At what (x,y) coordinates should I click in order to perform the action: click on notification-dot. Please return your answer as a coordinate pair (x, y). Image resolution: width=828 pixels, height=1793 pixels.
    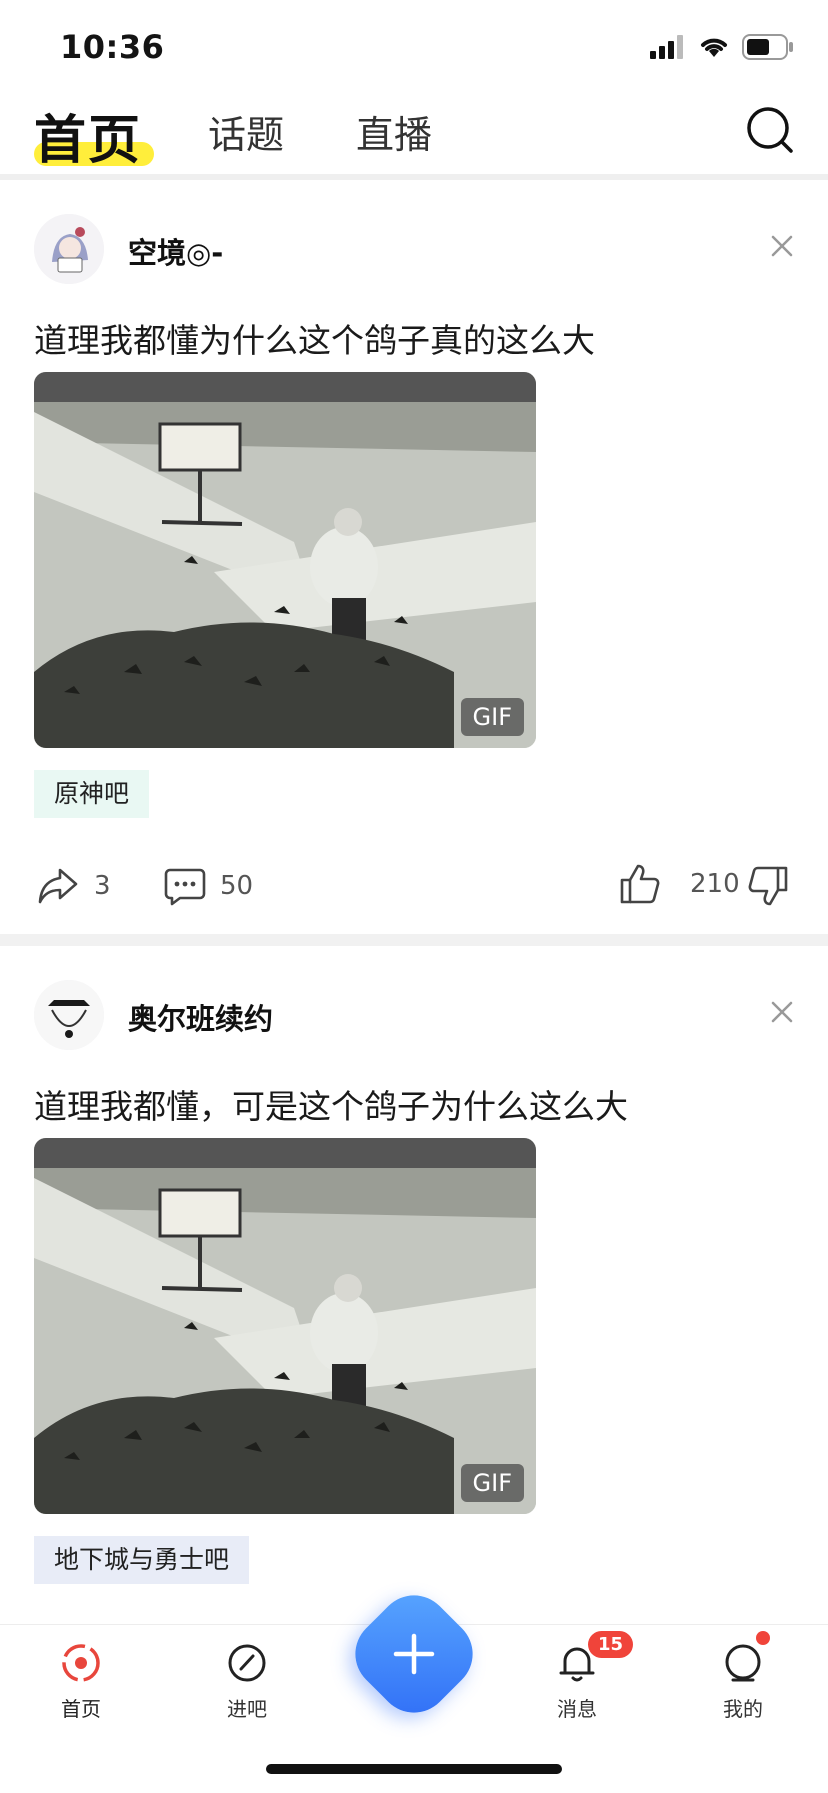
    Looking at the image, I should click on (763, 1638).